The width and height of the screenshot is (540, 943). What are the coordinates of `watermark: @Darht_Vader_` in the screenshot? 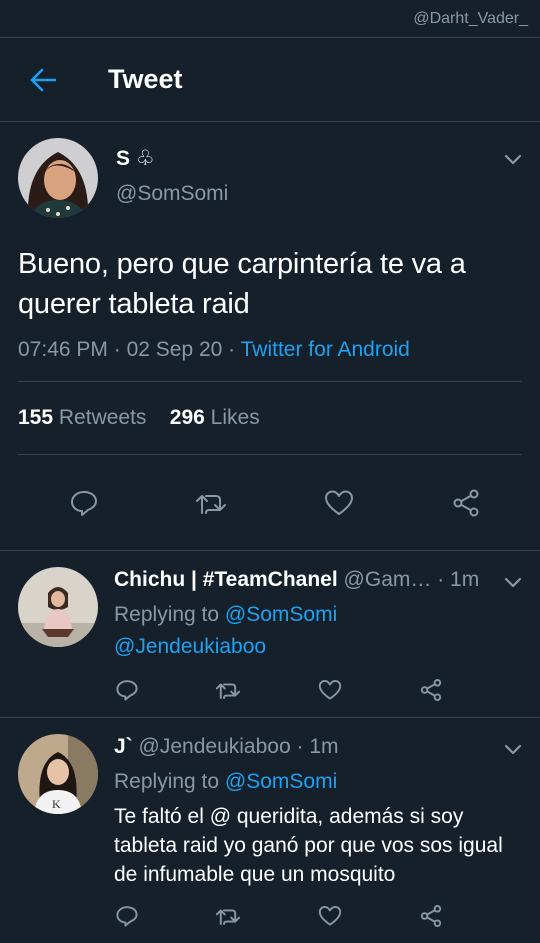 It's located at (470, 18).